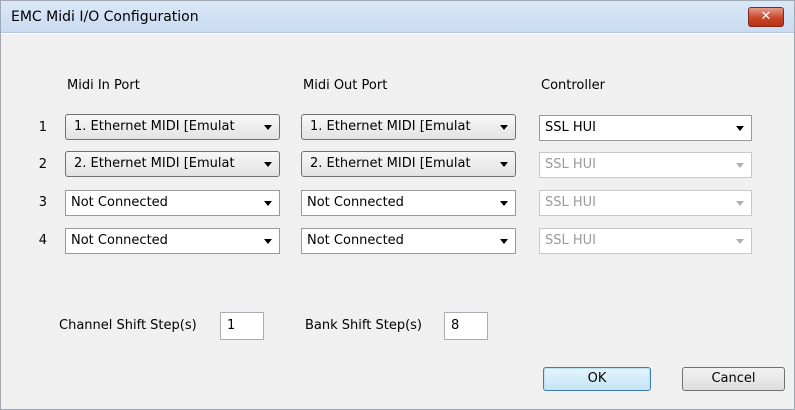  I want to click on channel-shift-label: Channel Shift Step(s), so click(128, 325).